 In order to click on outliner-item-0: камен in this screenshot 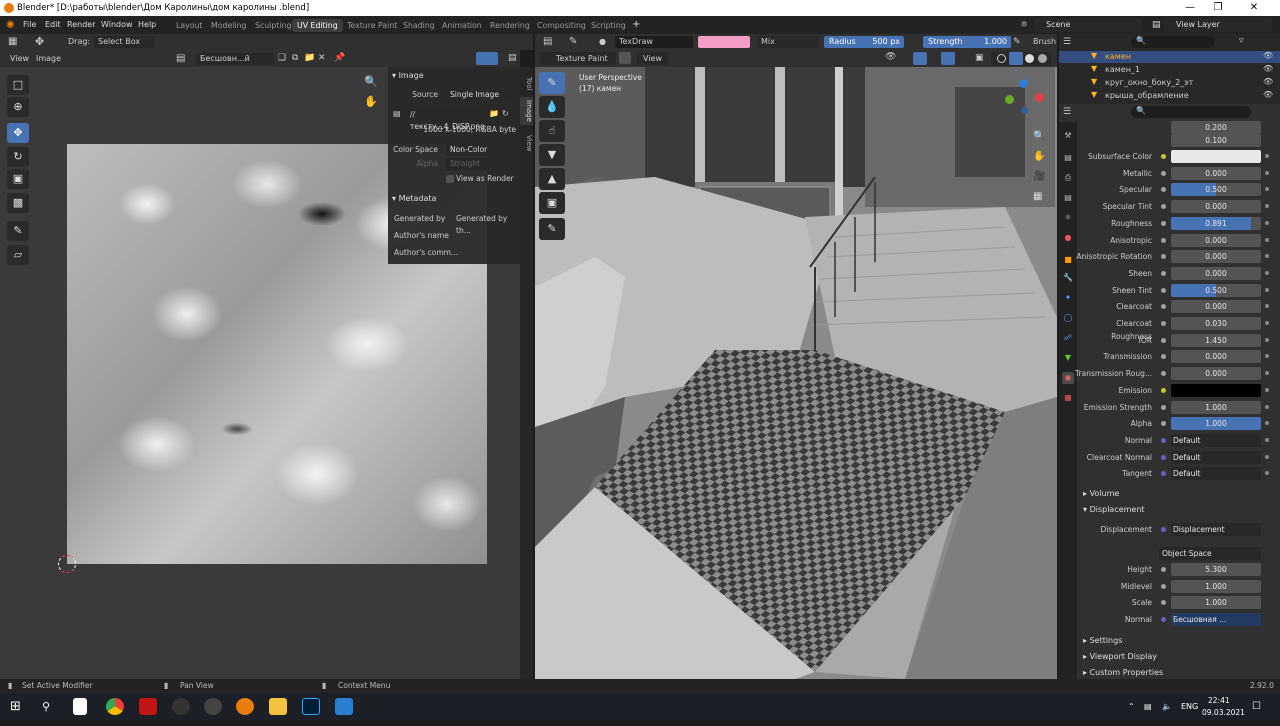, I will do `click(1118, 57)`.